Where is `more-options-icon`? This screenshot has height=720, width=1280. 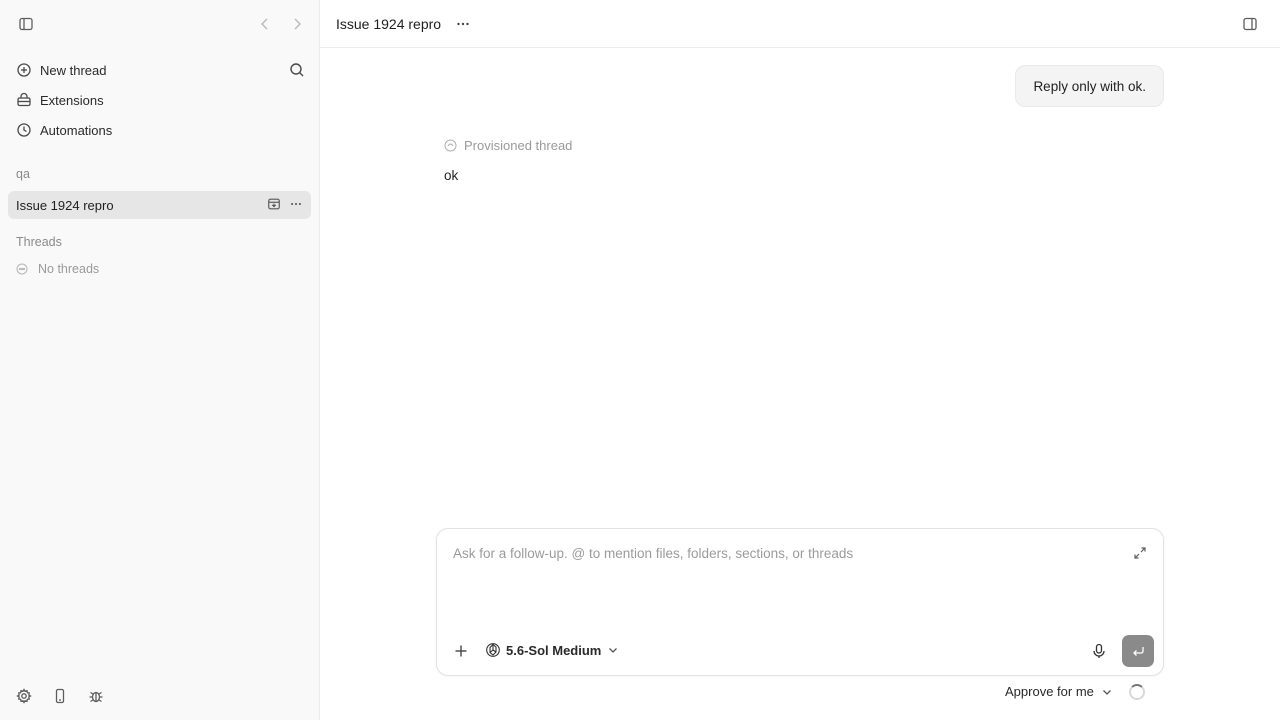
more-options-icon is located at coordinates (297, 205).